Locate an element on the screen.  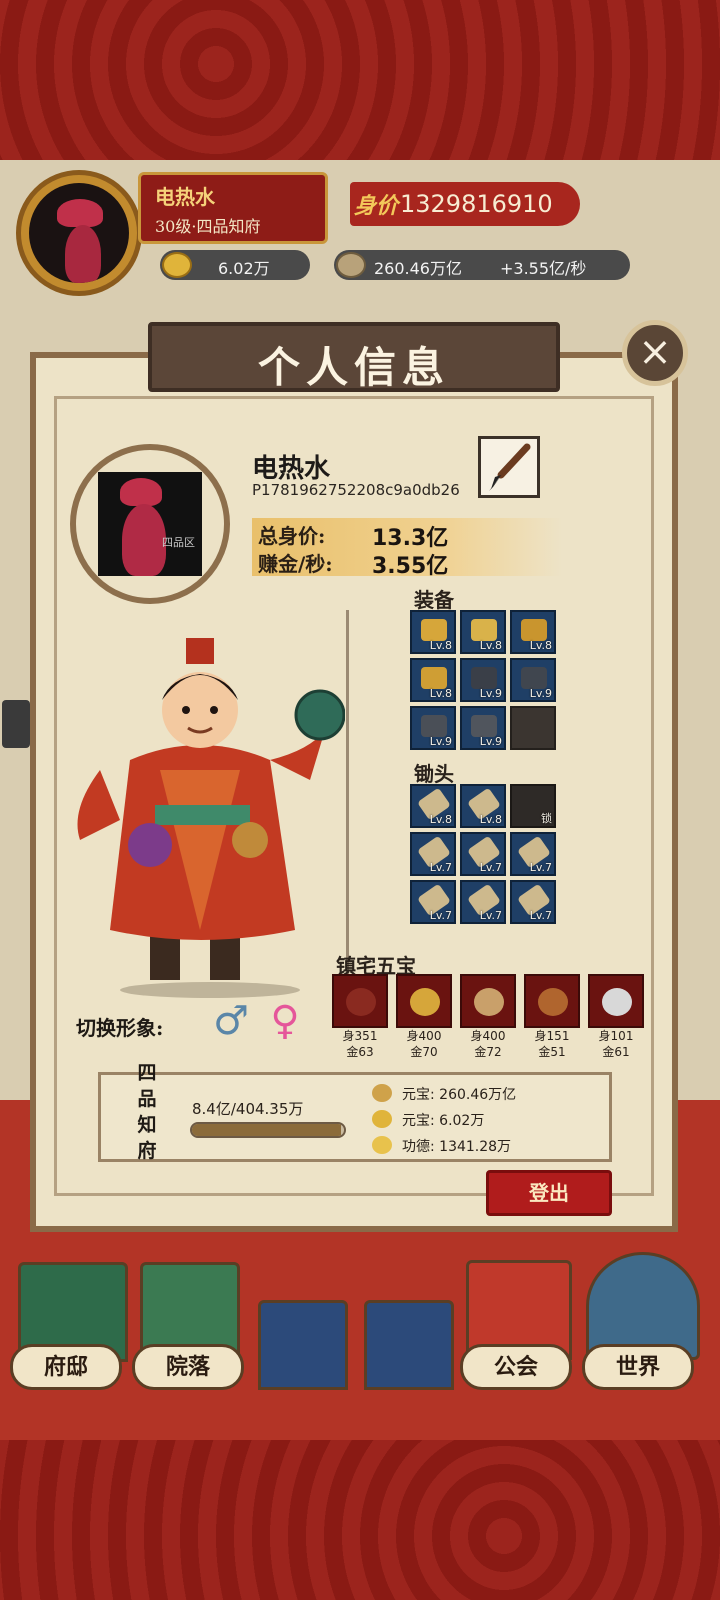
profile-player-id: P1781962752208c9a0db26 is located at coordinates (356, 490).